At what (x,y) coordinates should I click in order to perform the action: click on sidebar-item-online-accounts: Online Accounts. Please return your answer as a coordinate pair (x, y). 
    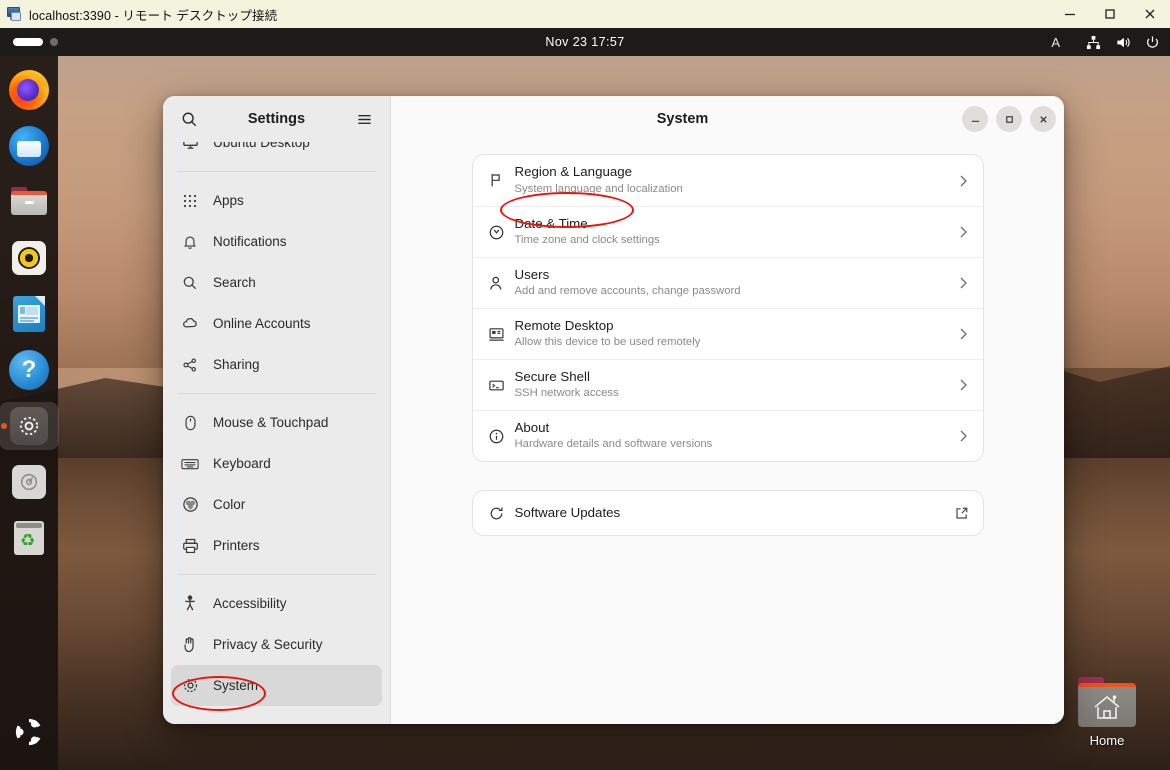
    Looking at the image, I should click on (276, 323).